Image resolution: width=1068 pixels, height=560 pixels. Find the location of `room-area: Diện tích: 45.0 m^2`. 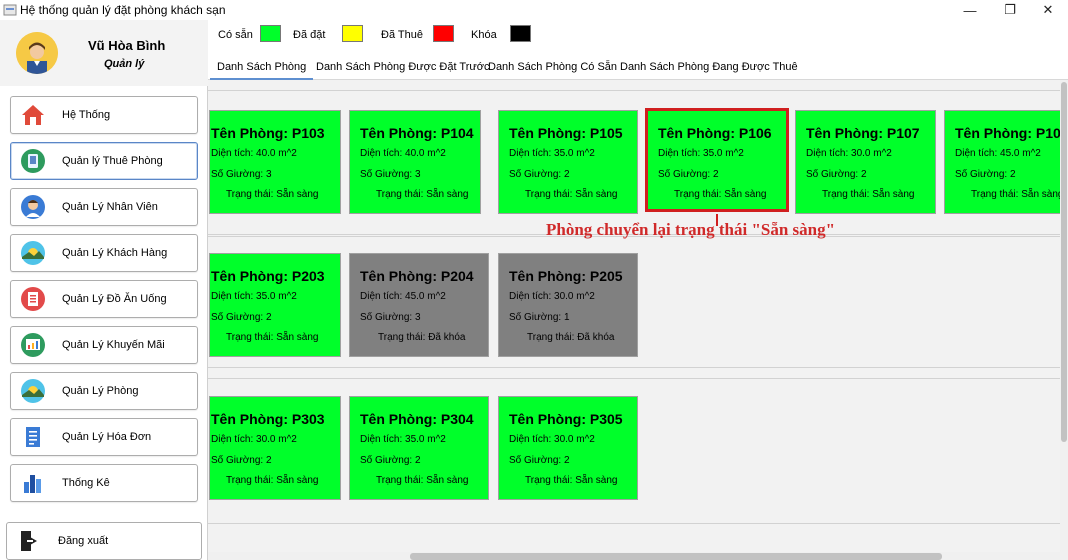

room-area: Diện tích: 45.0 m^2 is located at coordinates (403, 296).